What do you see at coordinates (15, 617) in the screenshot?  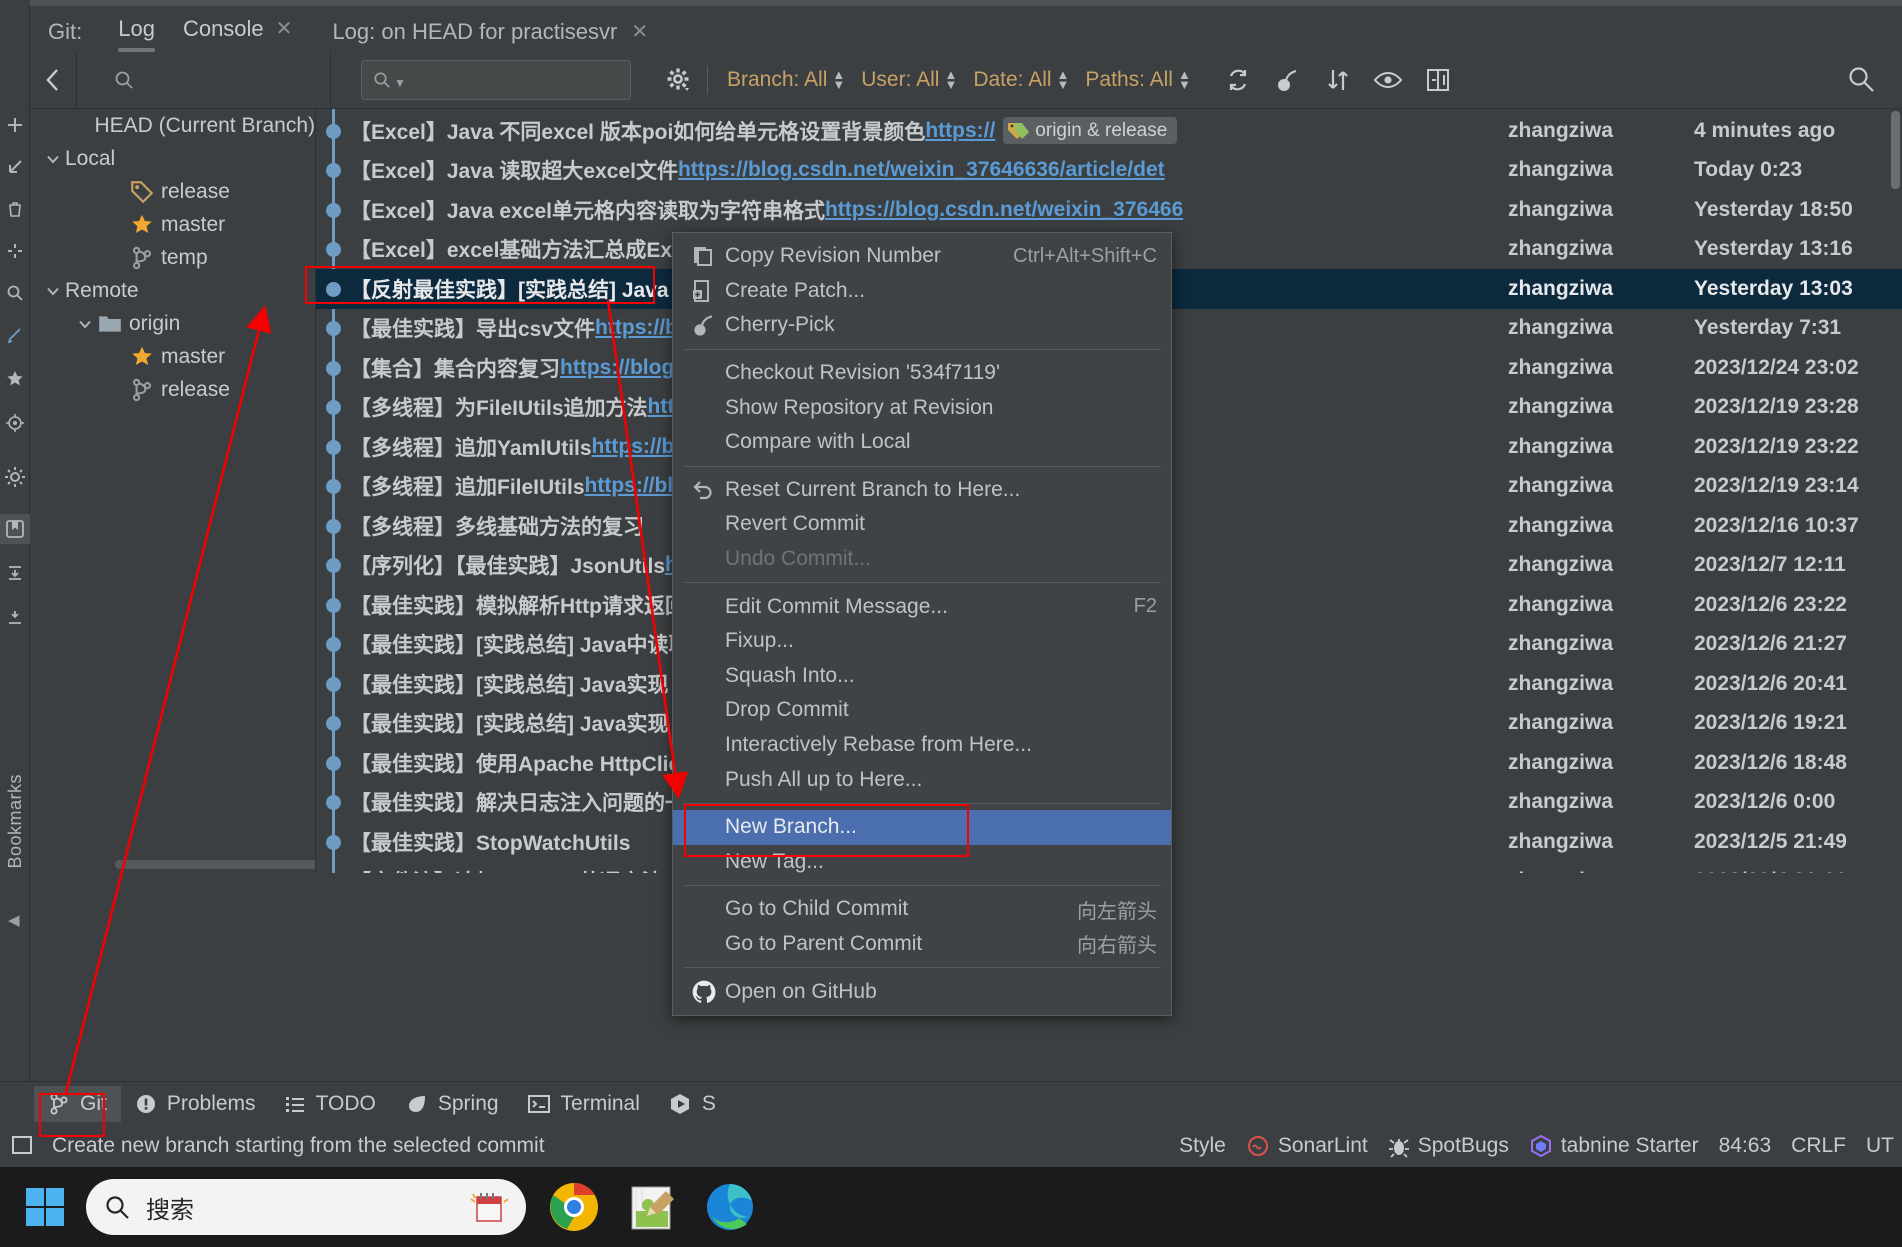 I see `collapse-all-icon` at bounding box center [15, 617].